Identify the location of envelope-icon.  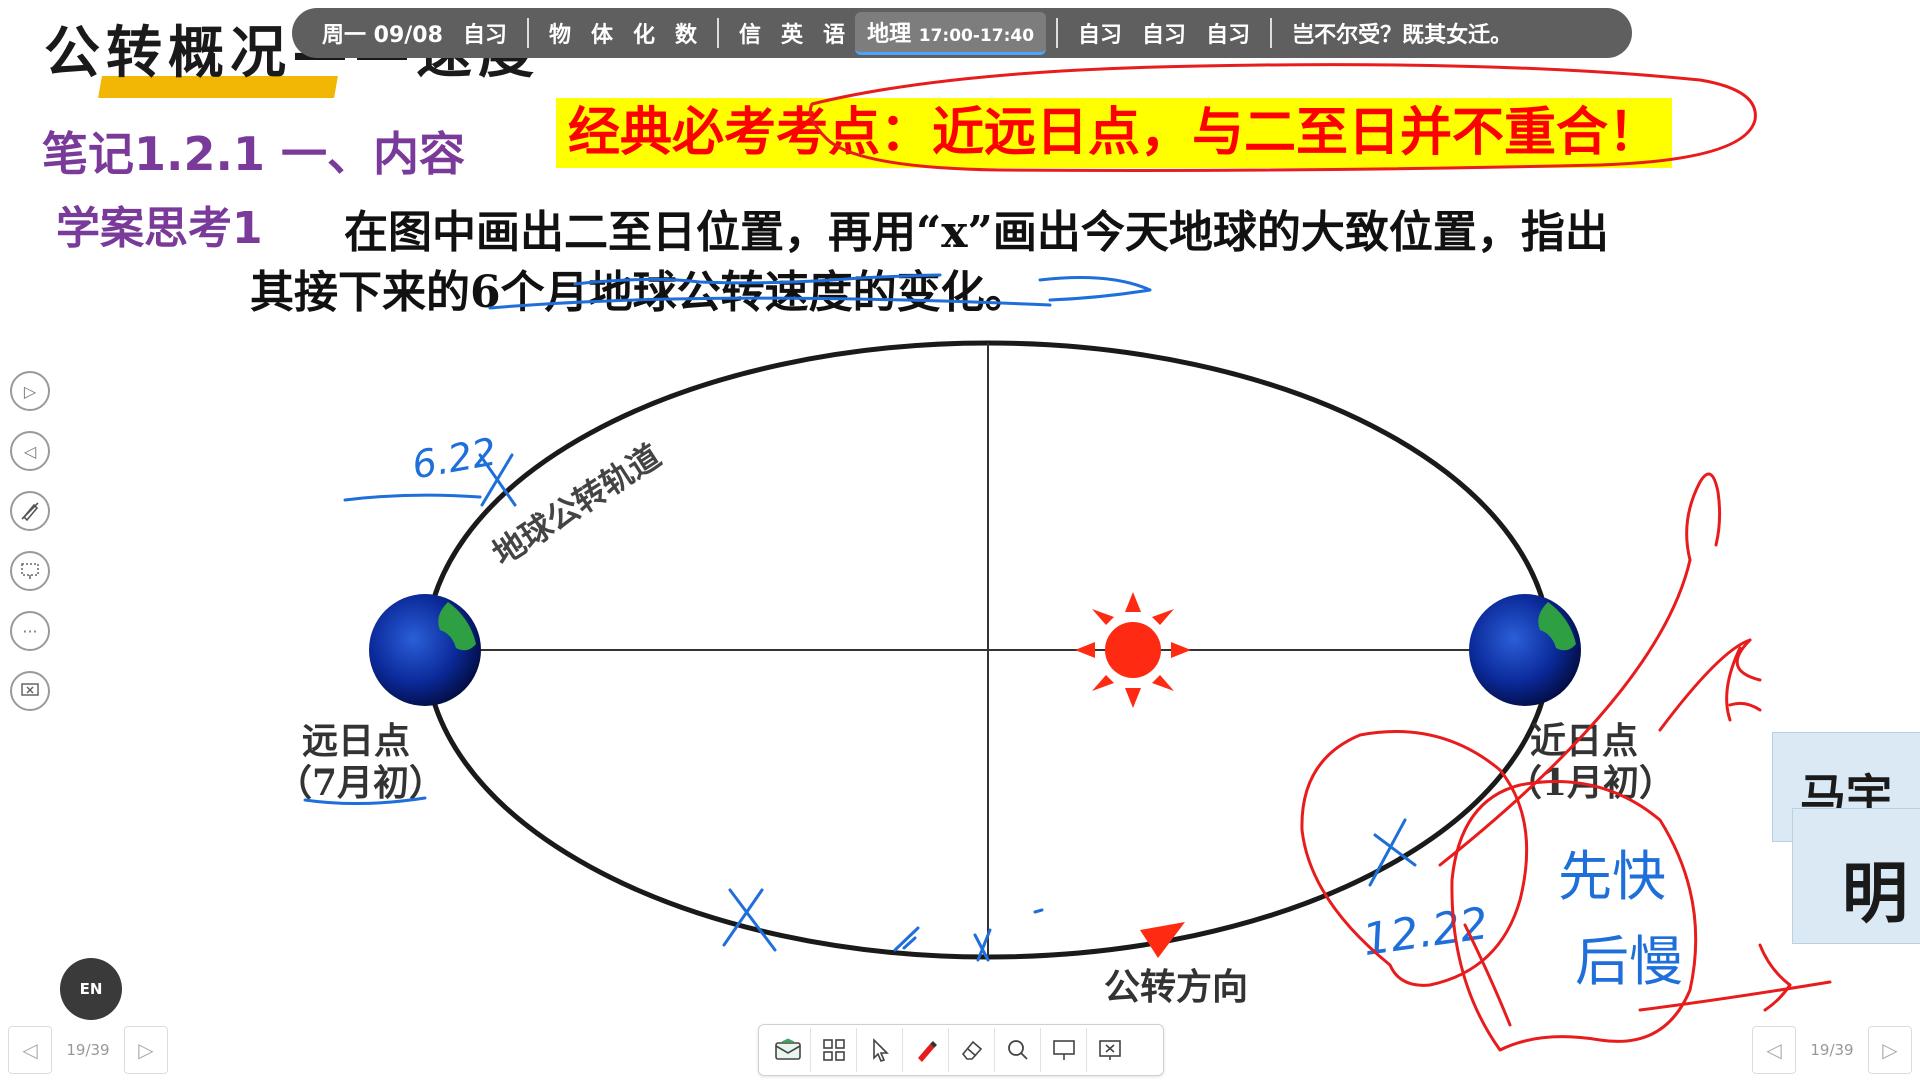
(787, 1049).